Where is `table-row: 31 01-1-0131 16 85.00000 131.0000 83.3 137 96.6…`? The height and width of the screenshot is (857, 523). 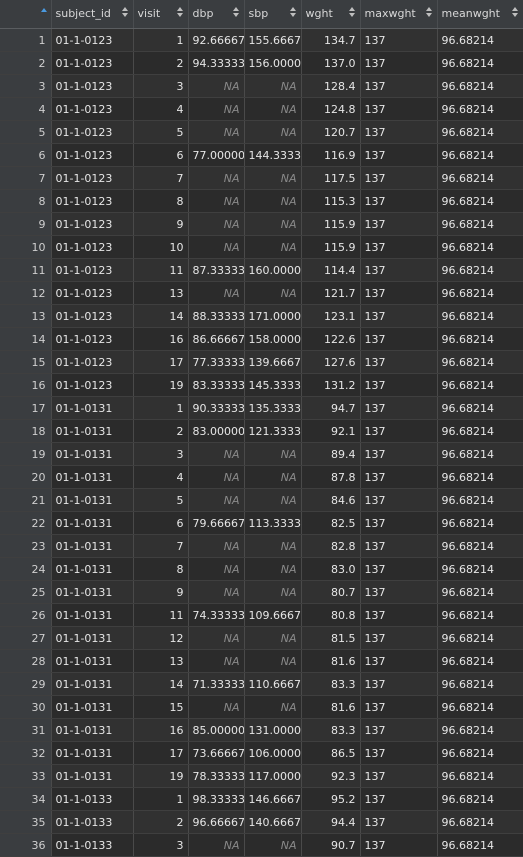 table-row: 31 01-1-0131 16 85.00000 131.0000 83.3 137 96.6… is located at coordinates (261, 730).